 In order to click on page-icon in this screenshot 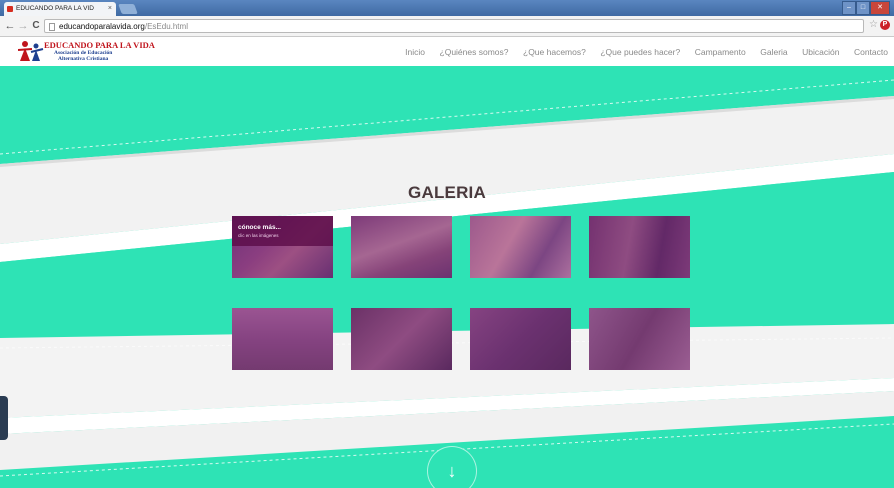, I will do `click(52, 27)`.